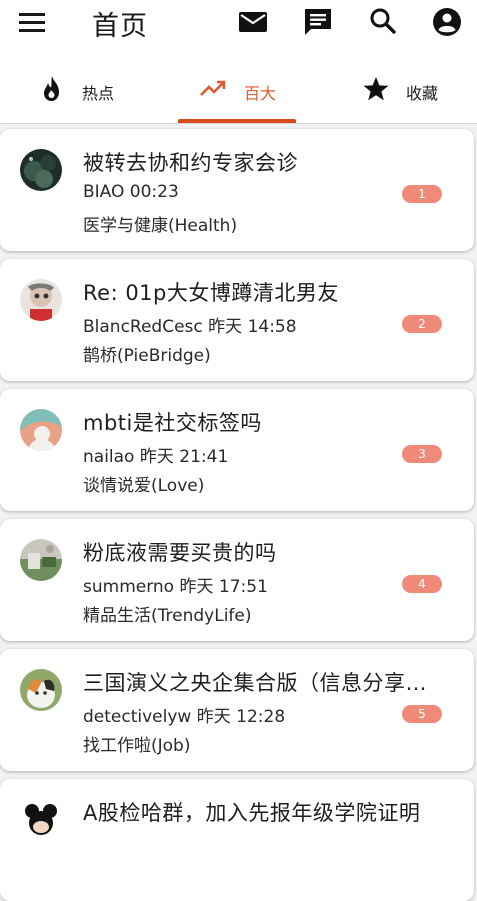 This screenshot has height=901, width=477. Describe the element at coordinates (318, 22) in the screenshot. I see `message-icon` at that location.